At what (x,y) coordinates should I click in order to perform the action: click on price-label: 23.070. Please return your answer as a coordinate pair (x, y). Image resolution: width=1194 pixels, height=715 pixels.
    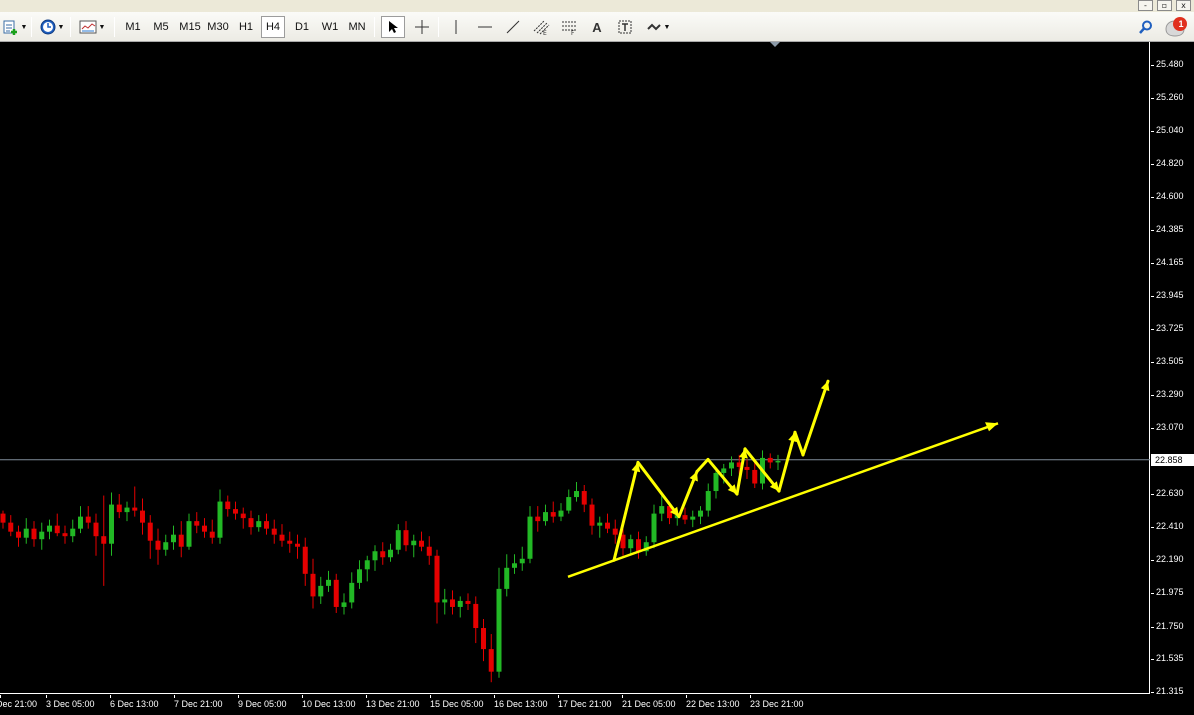
    Looking at the image, I should click on (1170, 426).